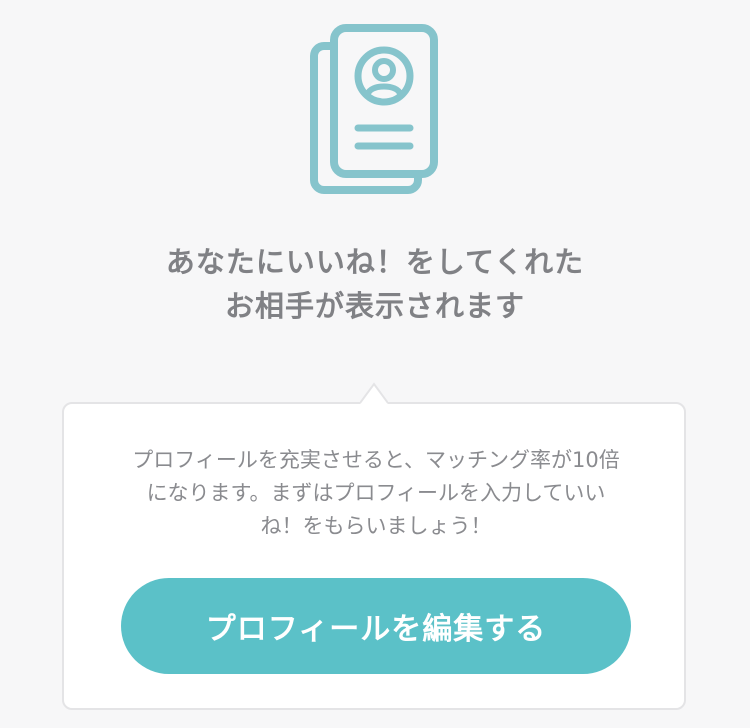 The height and width of the screenshot is (728, 750). Describe the element at coordinates (374, 306) in the screenshot. I see `headline-line-2: お相手が表示されます` at that location.